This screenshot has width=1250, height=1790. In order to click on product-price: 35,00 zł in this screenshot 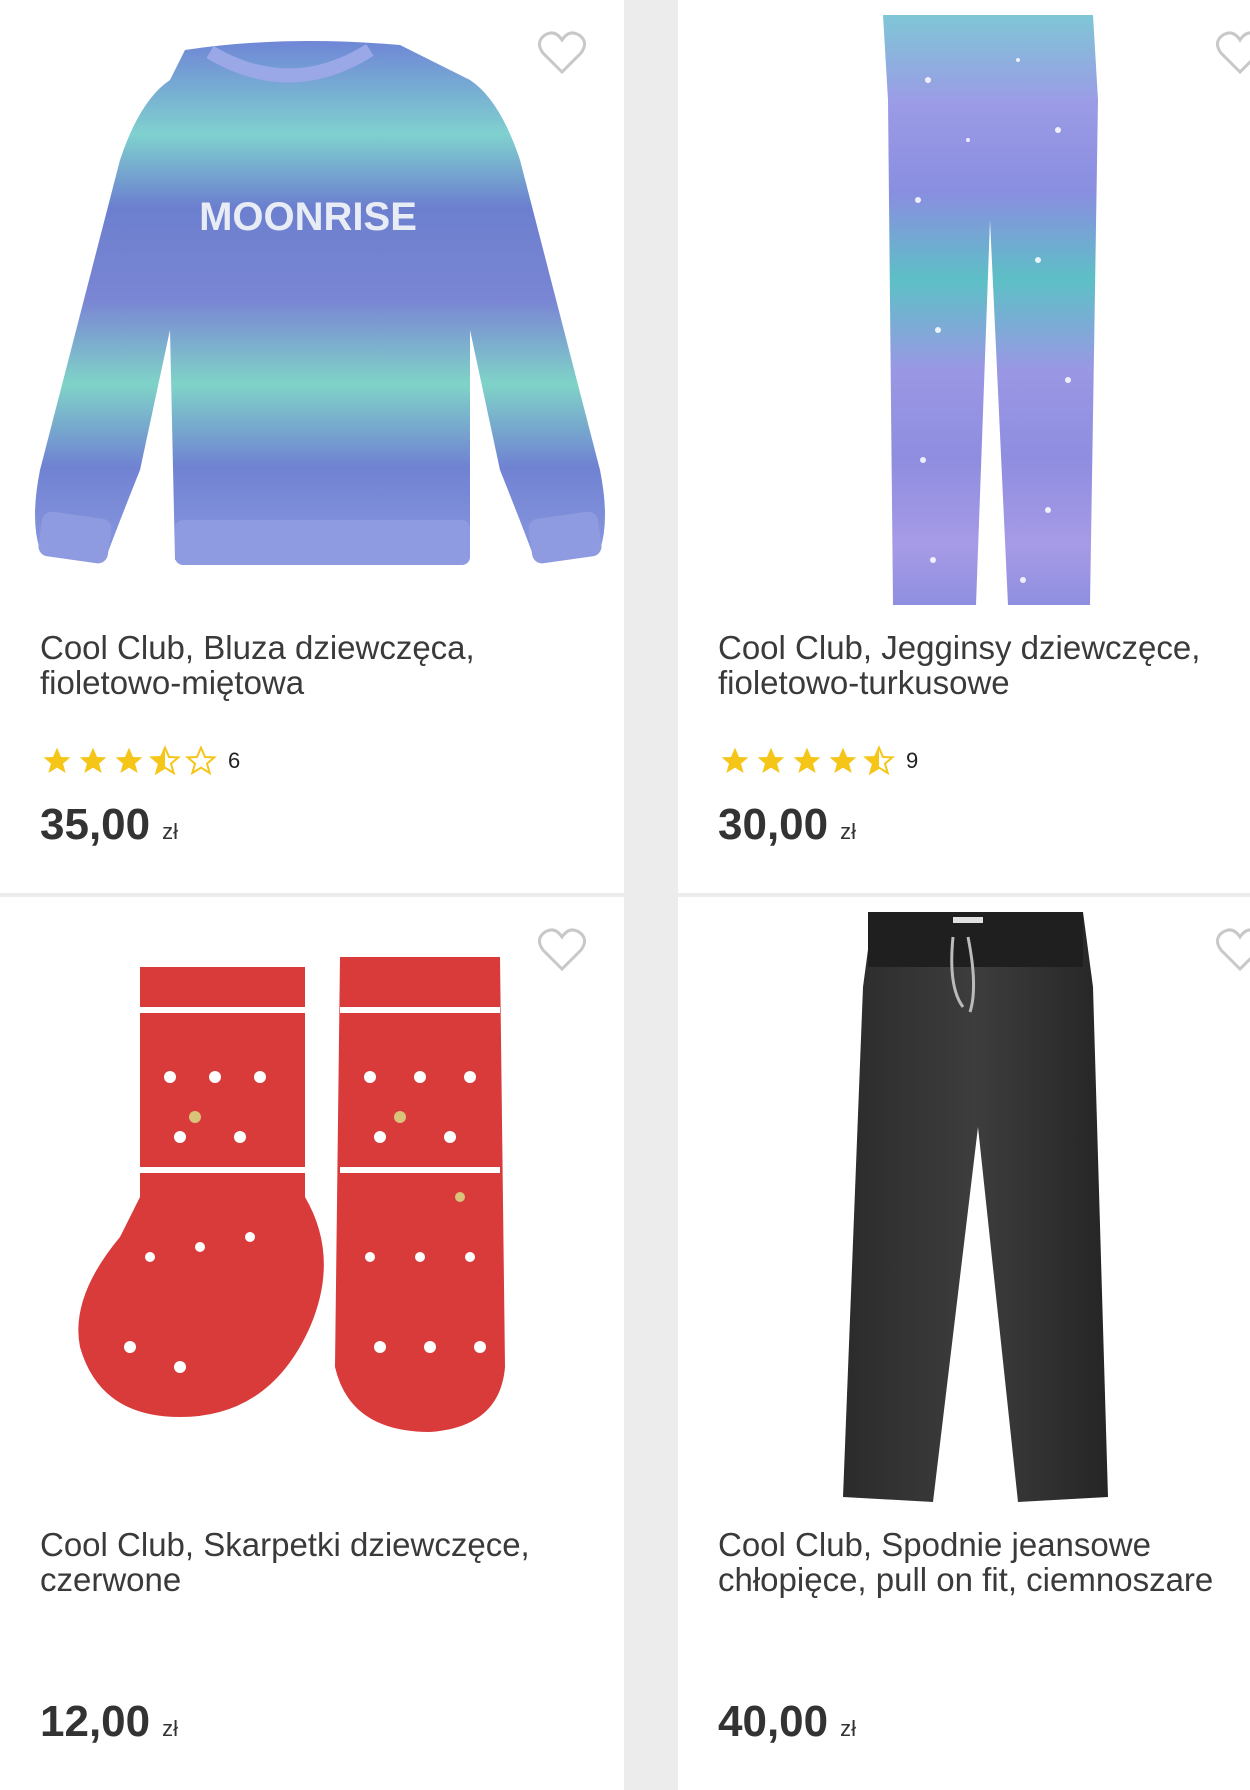, I will do `click(109, 825)`.